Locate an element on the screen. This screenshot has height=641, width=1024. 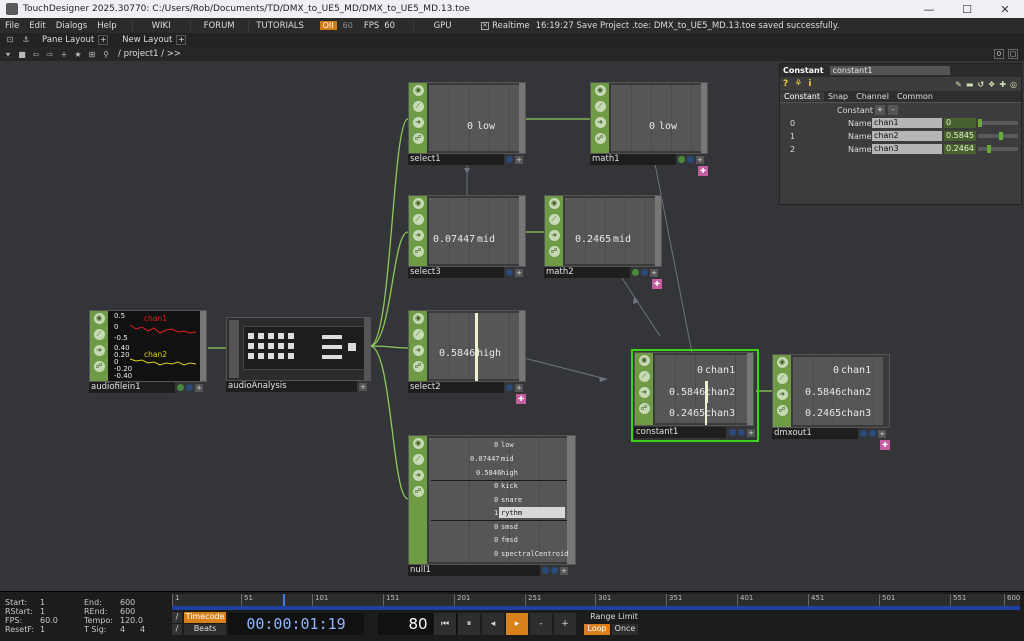
playhead is located at coordinates (284, 600).